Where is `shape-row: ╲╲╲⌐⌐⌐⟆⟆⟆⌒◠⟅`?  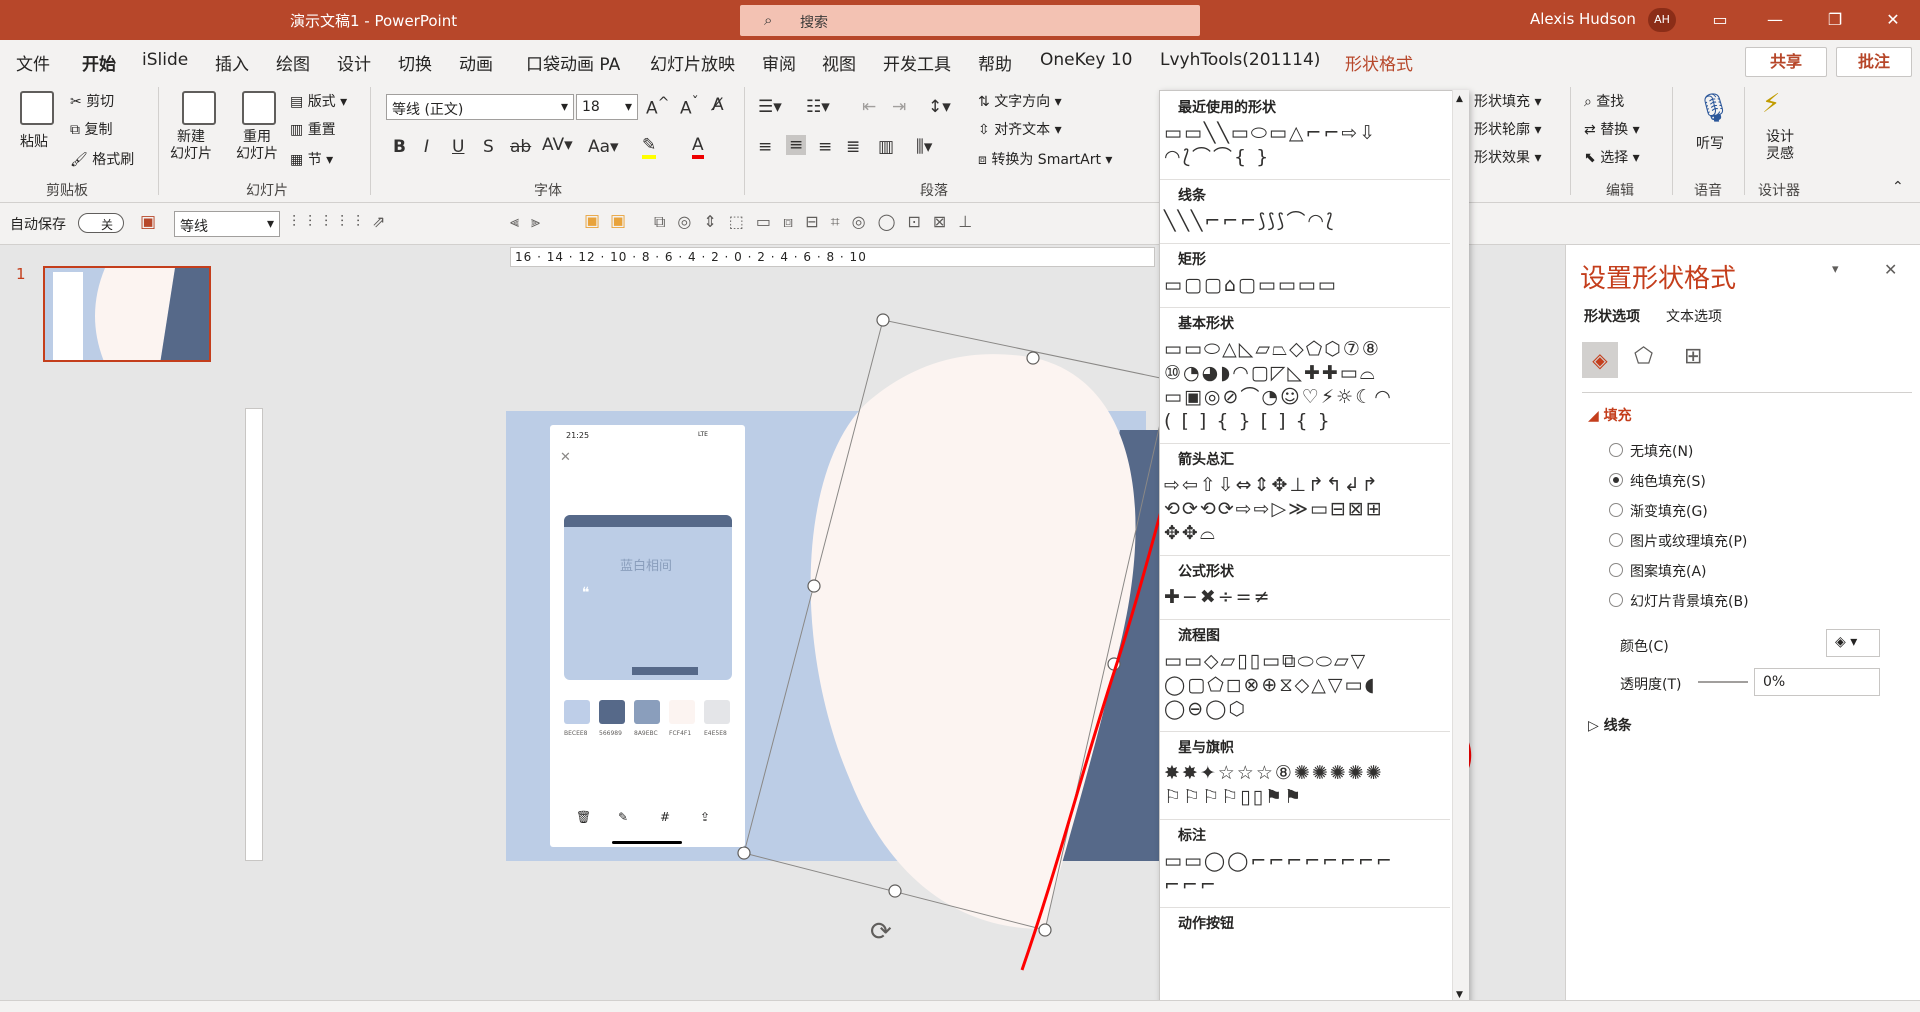 shape-row: ╲╲╲⌐⌐⌐⟆⟆⟆⌒◠⟅ is located at coordinates (1249, 221).